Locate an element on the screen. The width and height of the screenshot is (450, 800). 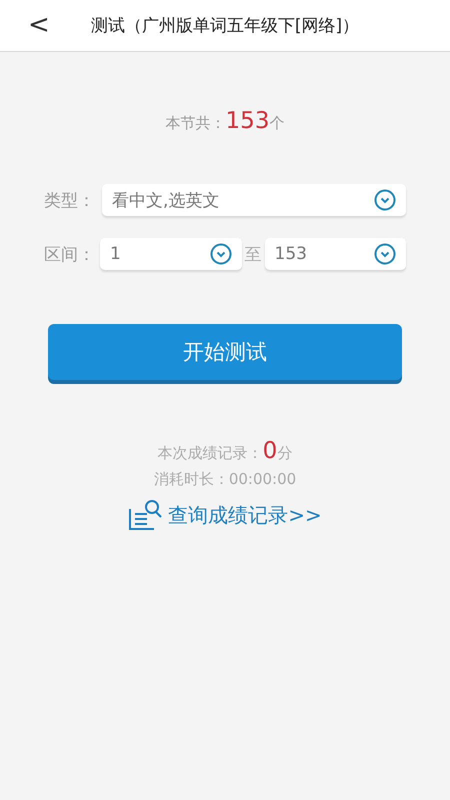
score-label: 本次成绩记录： is located at coordinates (210, 453).